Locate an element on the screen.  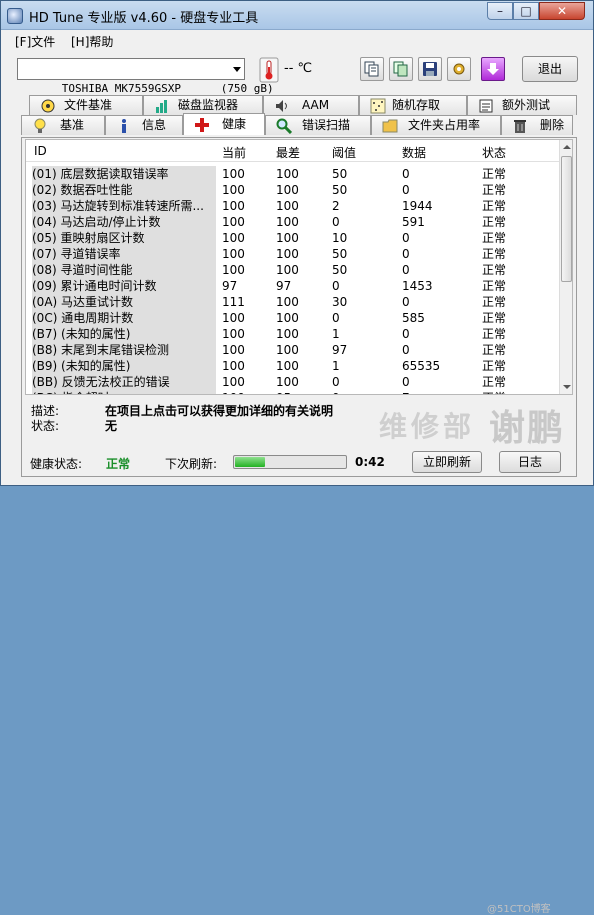
cell-threshold: 50 is located at coordinates (340, 270).